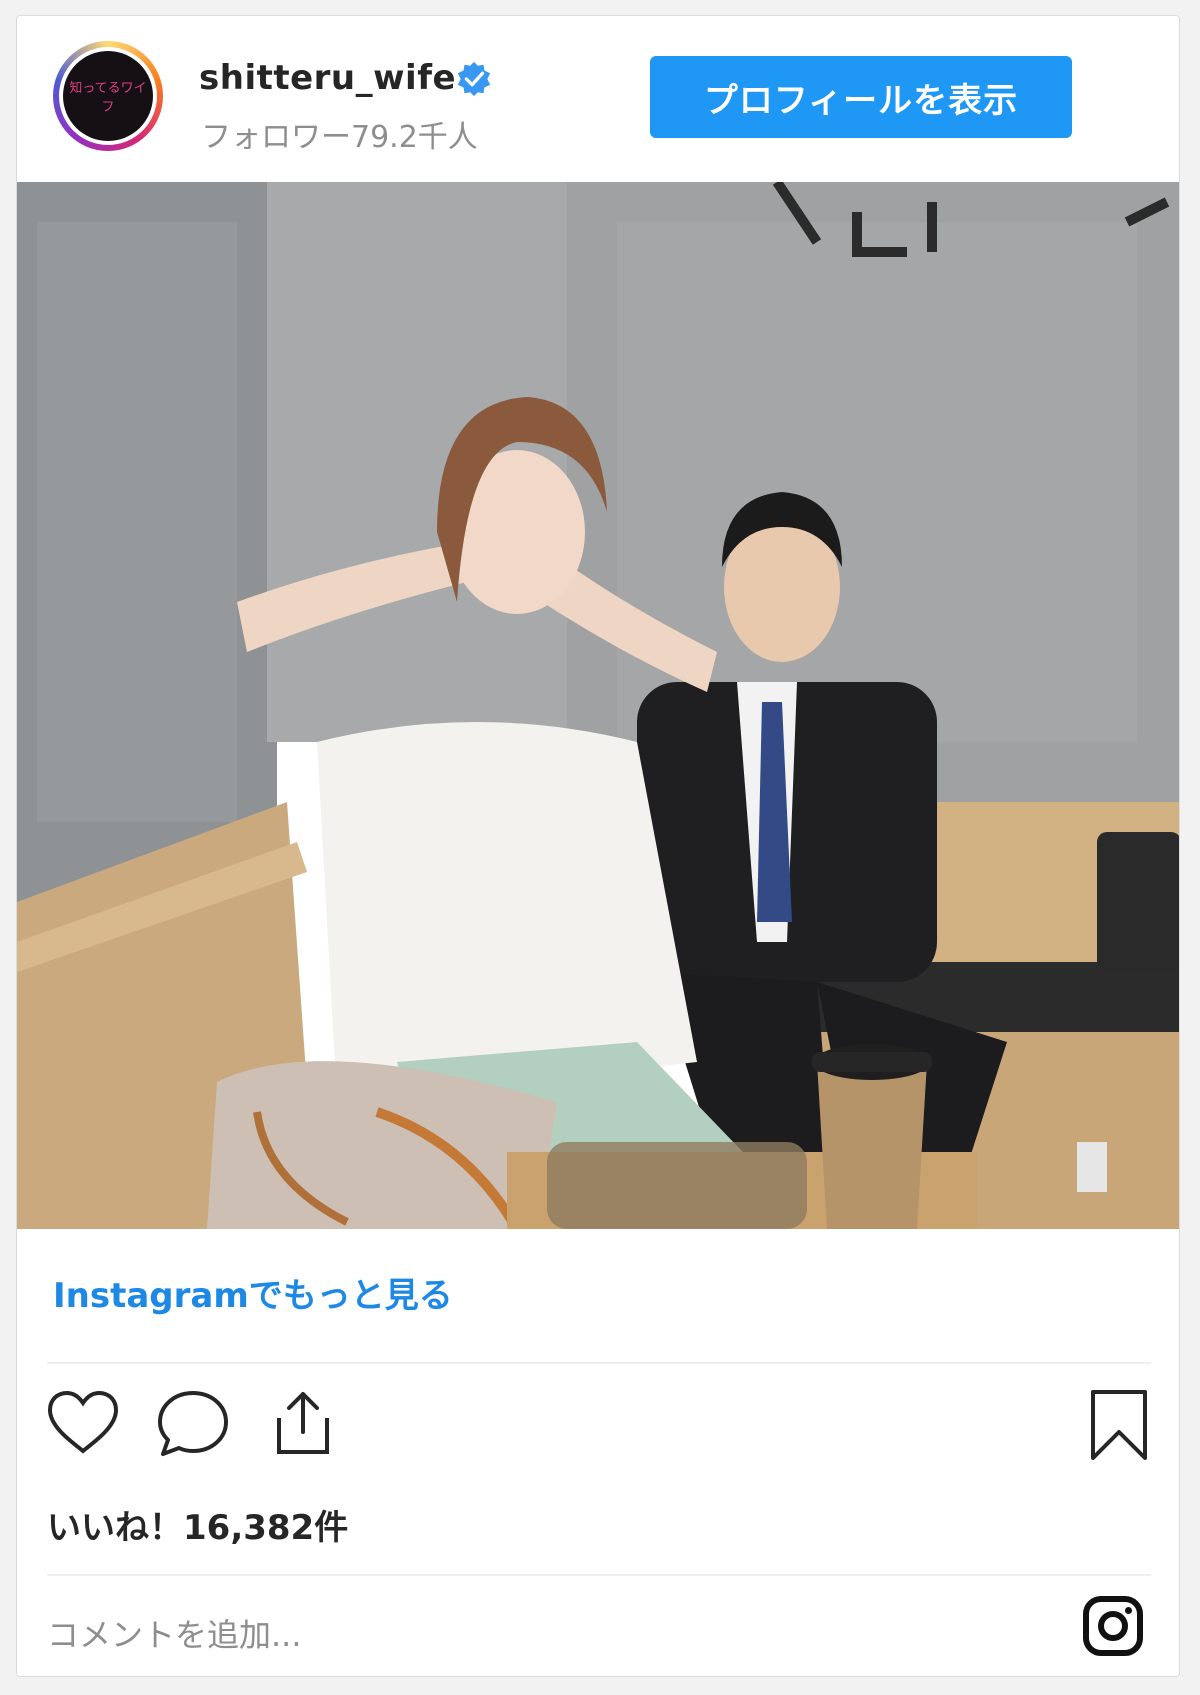 The width and height of the screenshot is (1200, 1695). I want to click on verified-badge-icon, so click(474, 79).